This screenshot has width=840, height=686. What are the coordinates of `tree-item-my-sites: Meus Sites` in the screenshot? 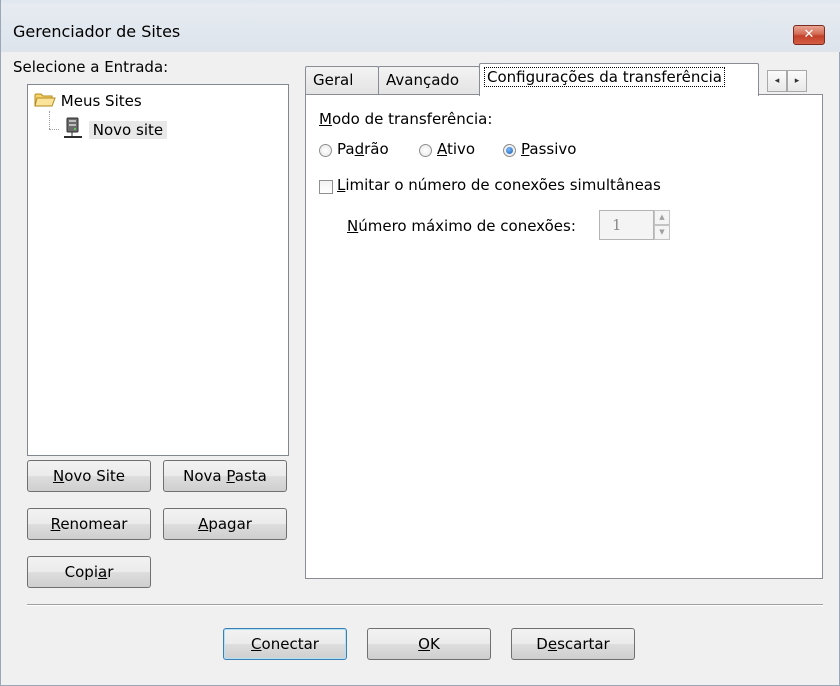 It's located at (88, 101).